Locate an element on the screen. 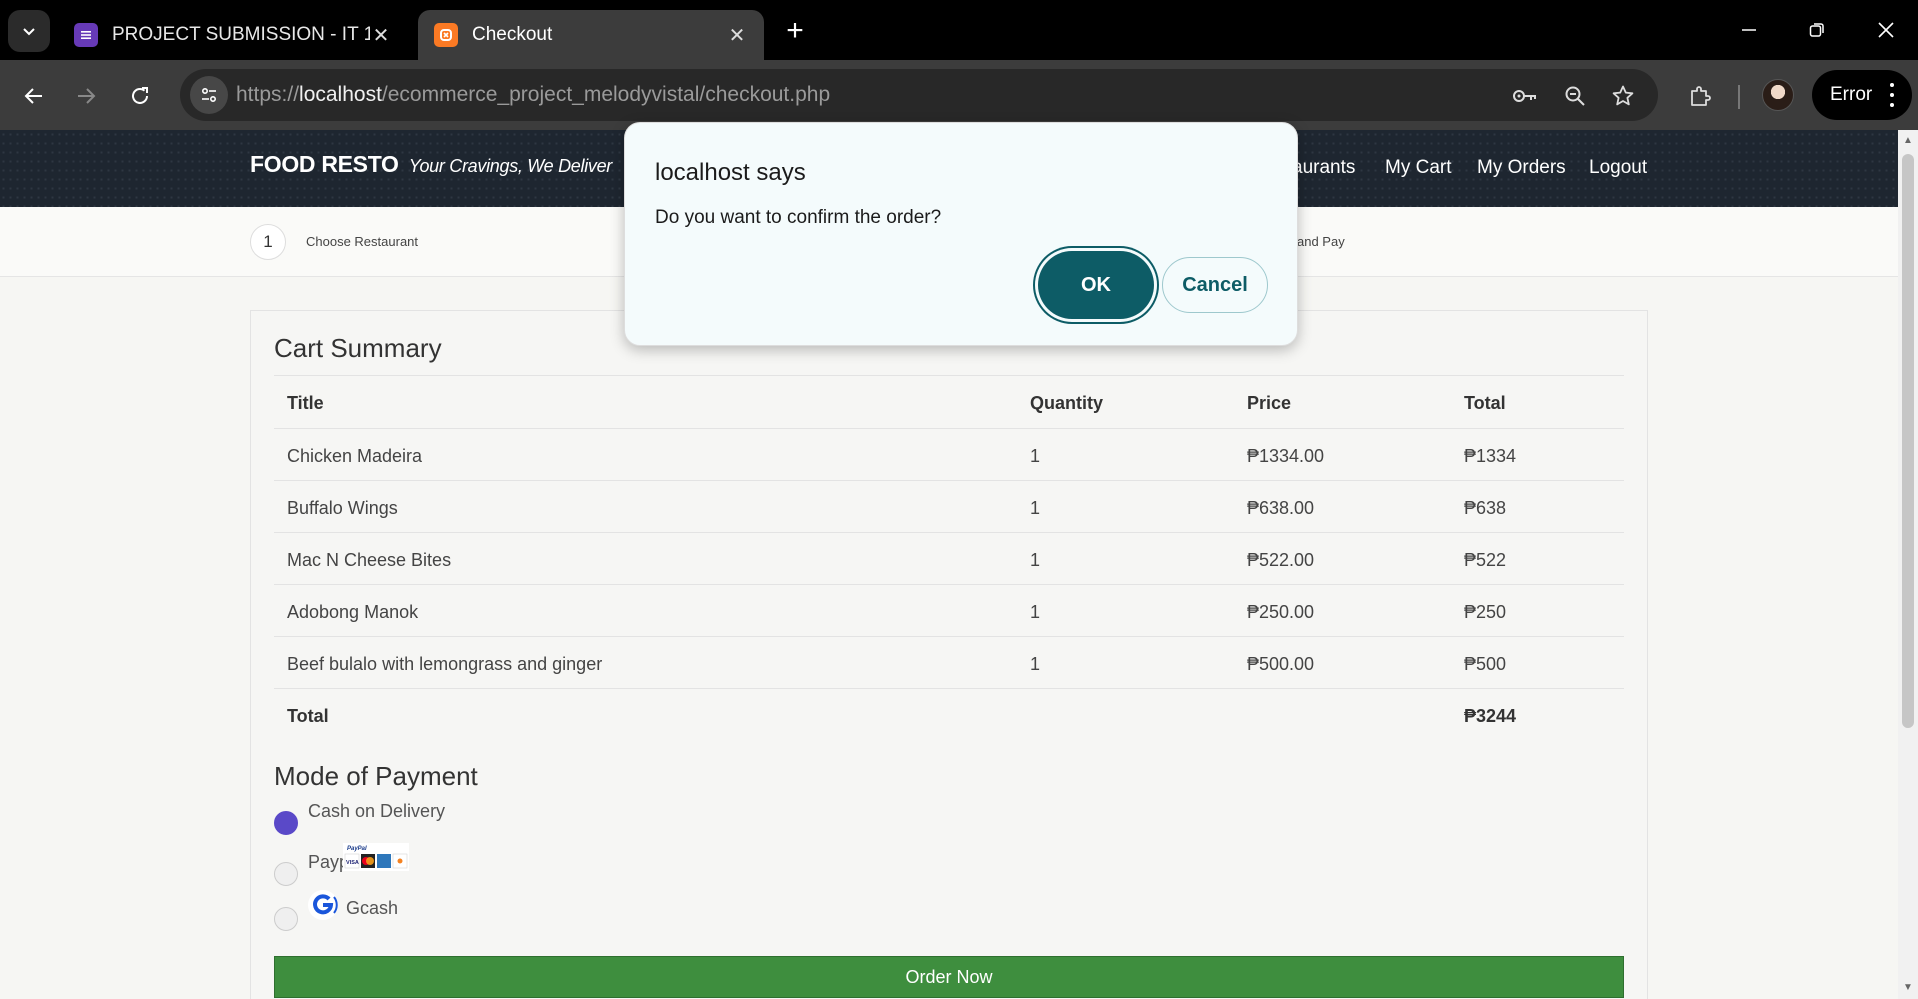 The width and height of the screenshot is (1918, 999). profile-avatar is located at coordinates (1778, 95).